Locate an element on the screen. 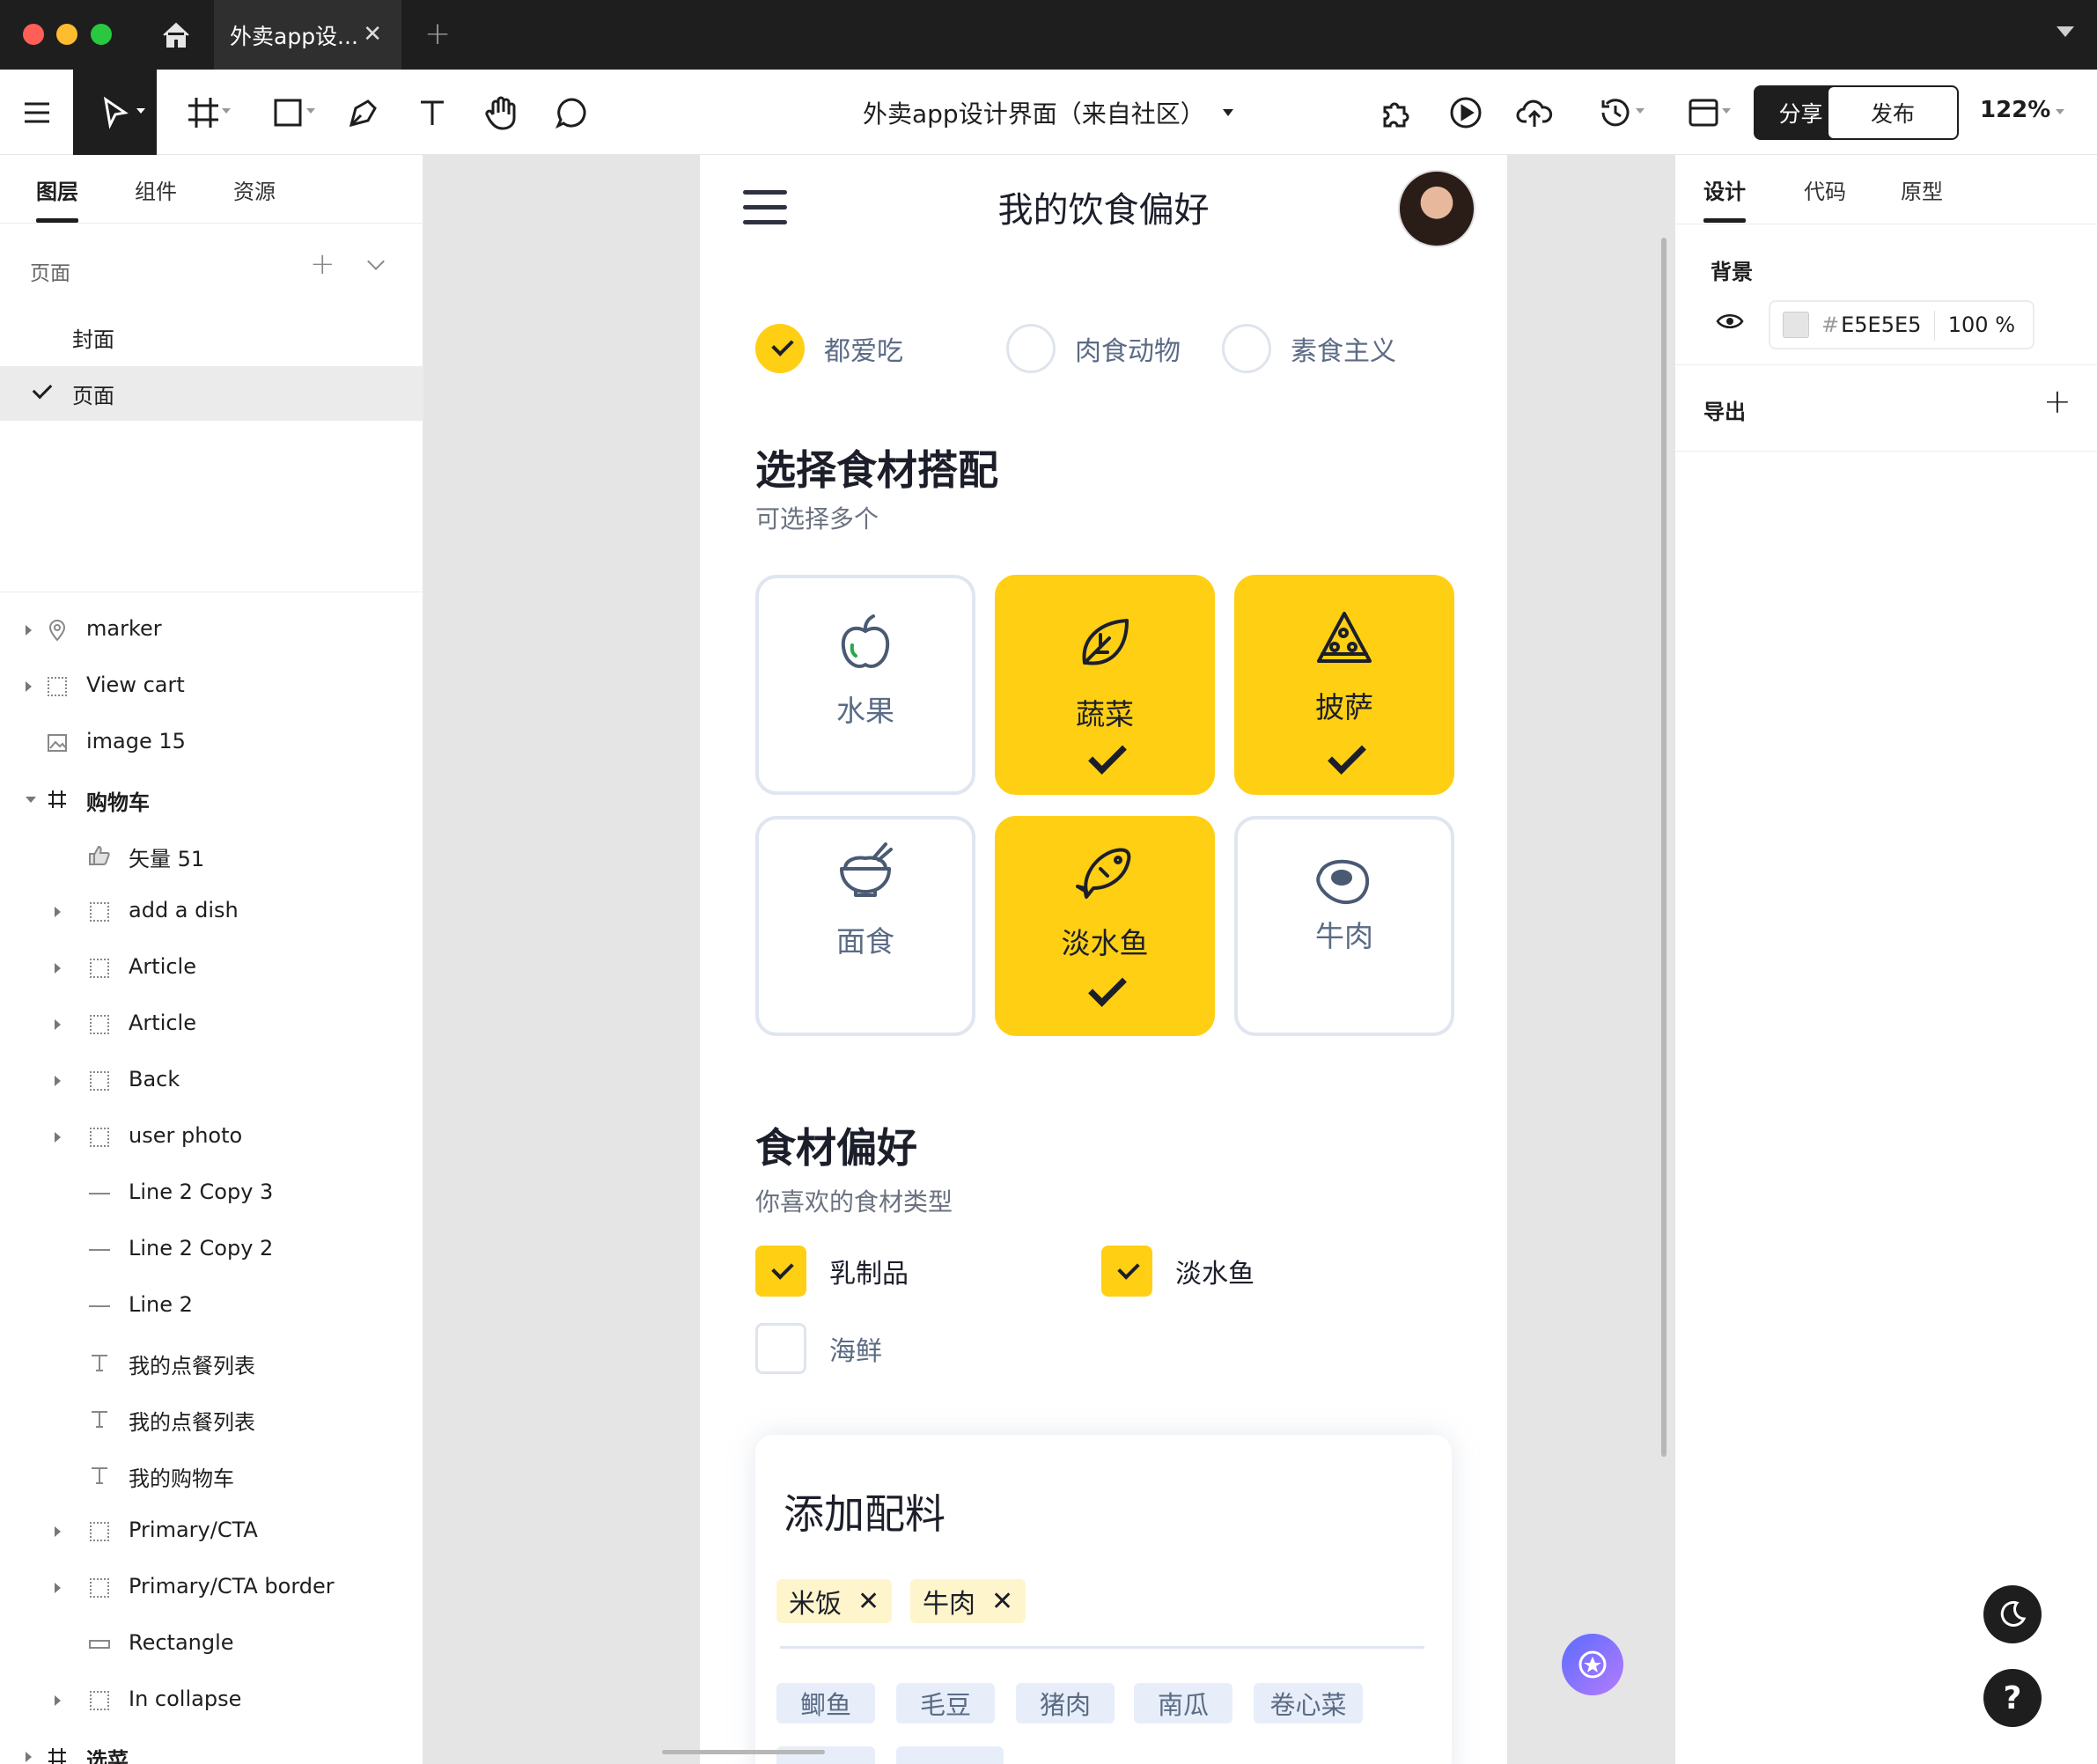 The image size is (2097, 1764). pref-checkbox-freshwater-fish: 淡水鱼 is located at coordinates (1178, 1271).